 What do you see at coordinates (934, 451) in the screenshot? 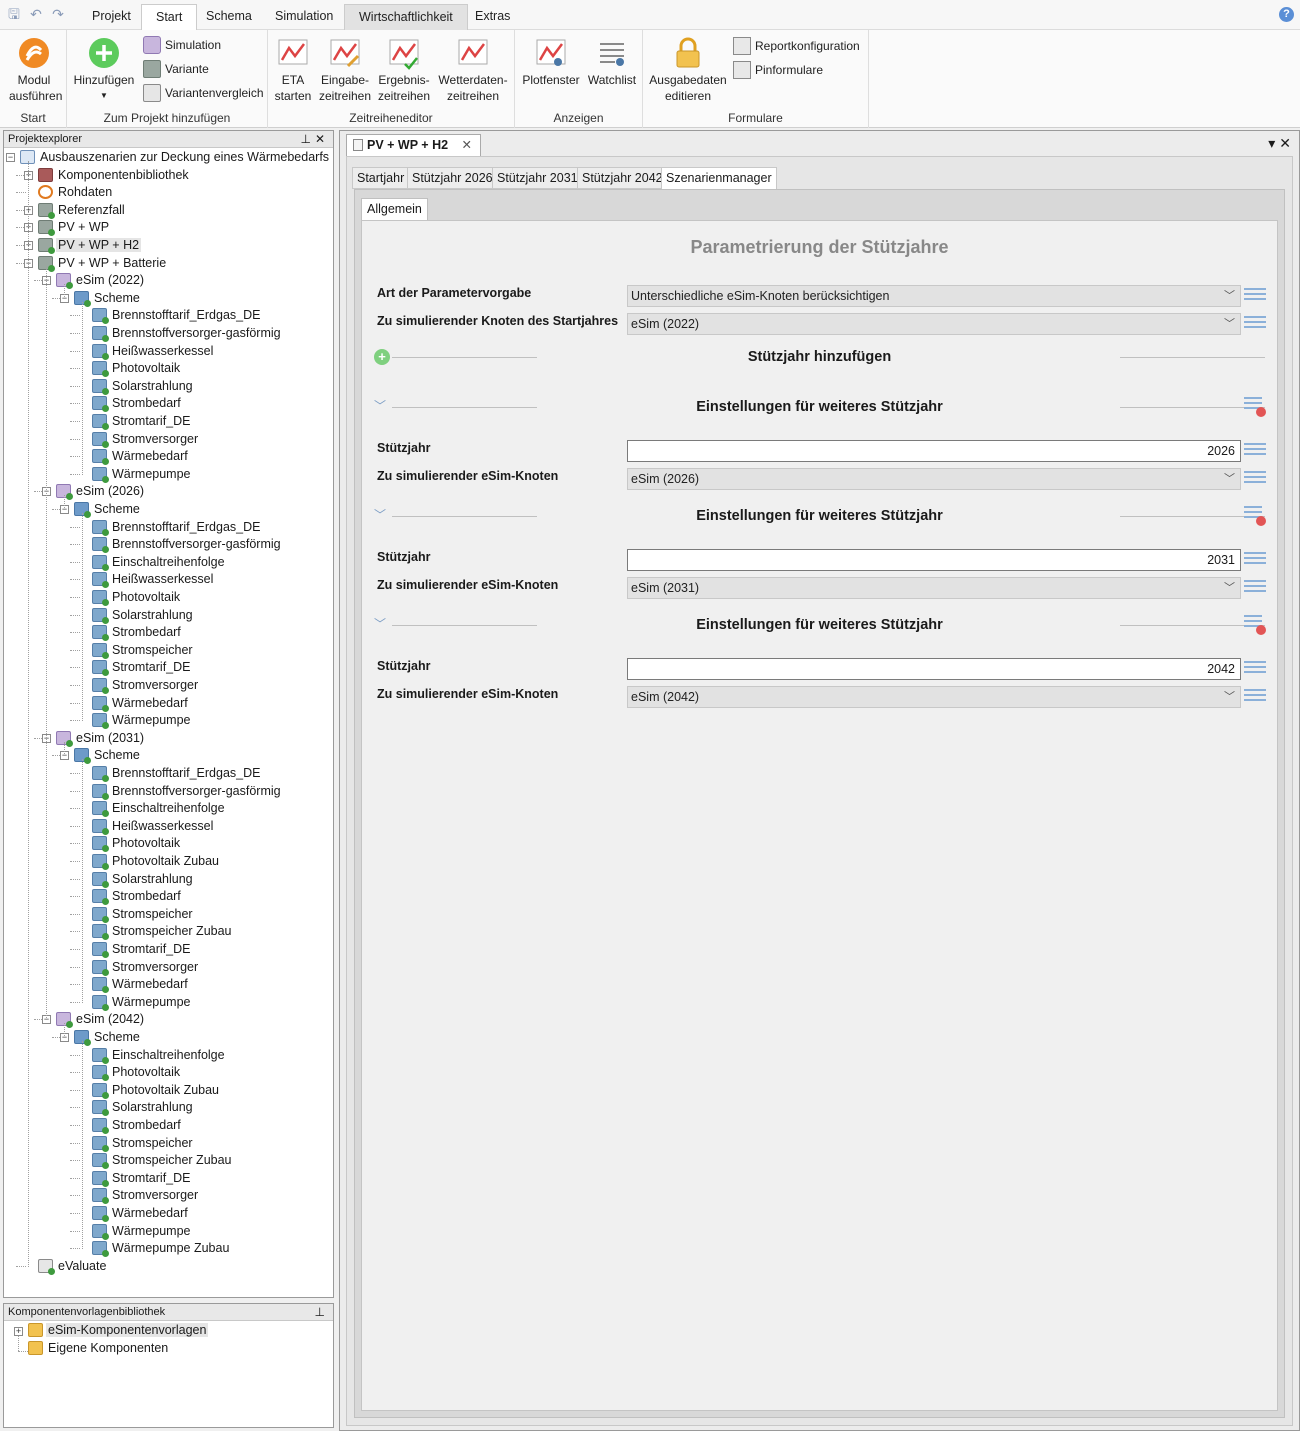
I see `year-input-2026: 2026` at bounding box center [934, 451].